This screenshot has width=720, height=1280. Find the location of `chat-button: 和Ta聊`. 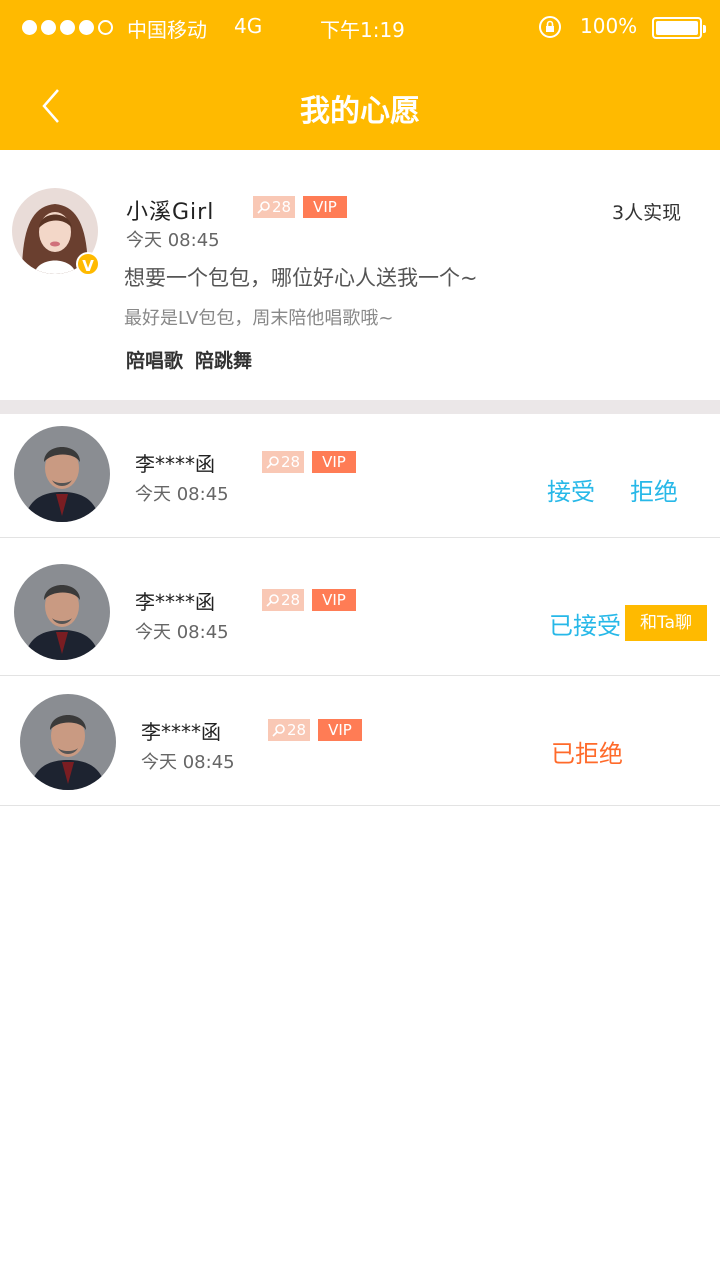

chat-button: 和Ta聊 is located at coordinates (666, 623).